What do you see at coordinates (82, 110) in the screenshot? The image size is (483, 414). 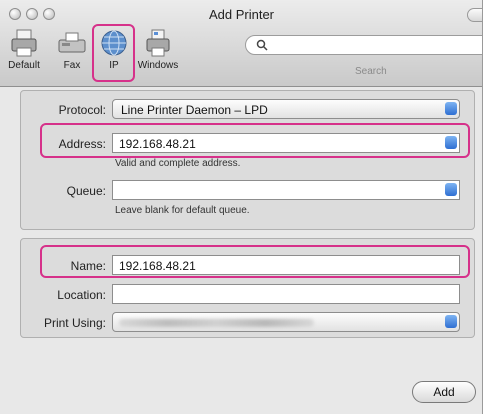 I see `protocol-label: Protocol:` at bounding box center [82, 110].